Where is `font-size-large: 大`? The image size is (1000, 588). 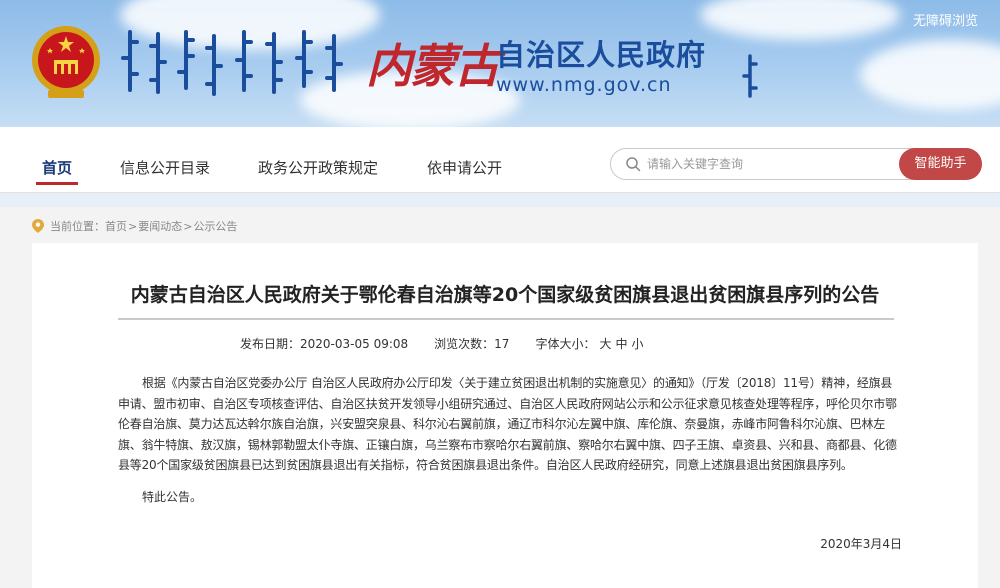
font-size-large: 大 is located at coordinates (605, 344).